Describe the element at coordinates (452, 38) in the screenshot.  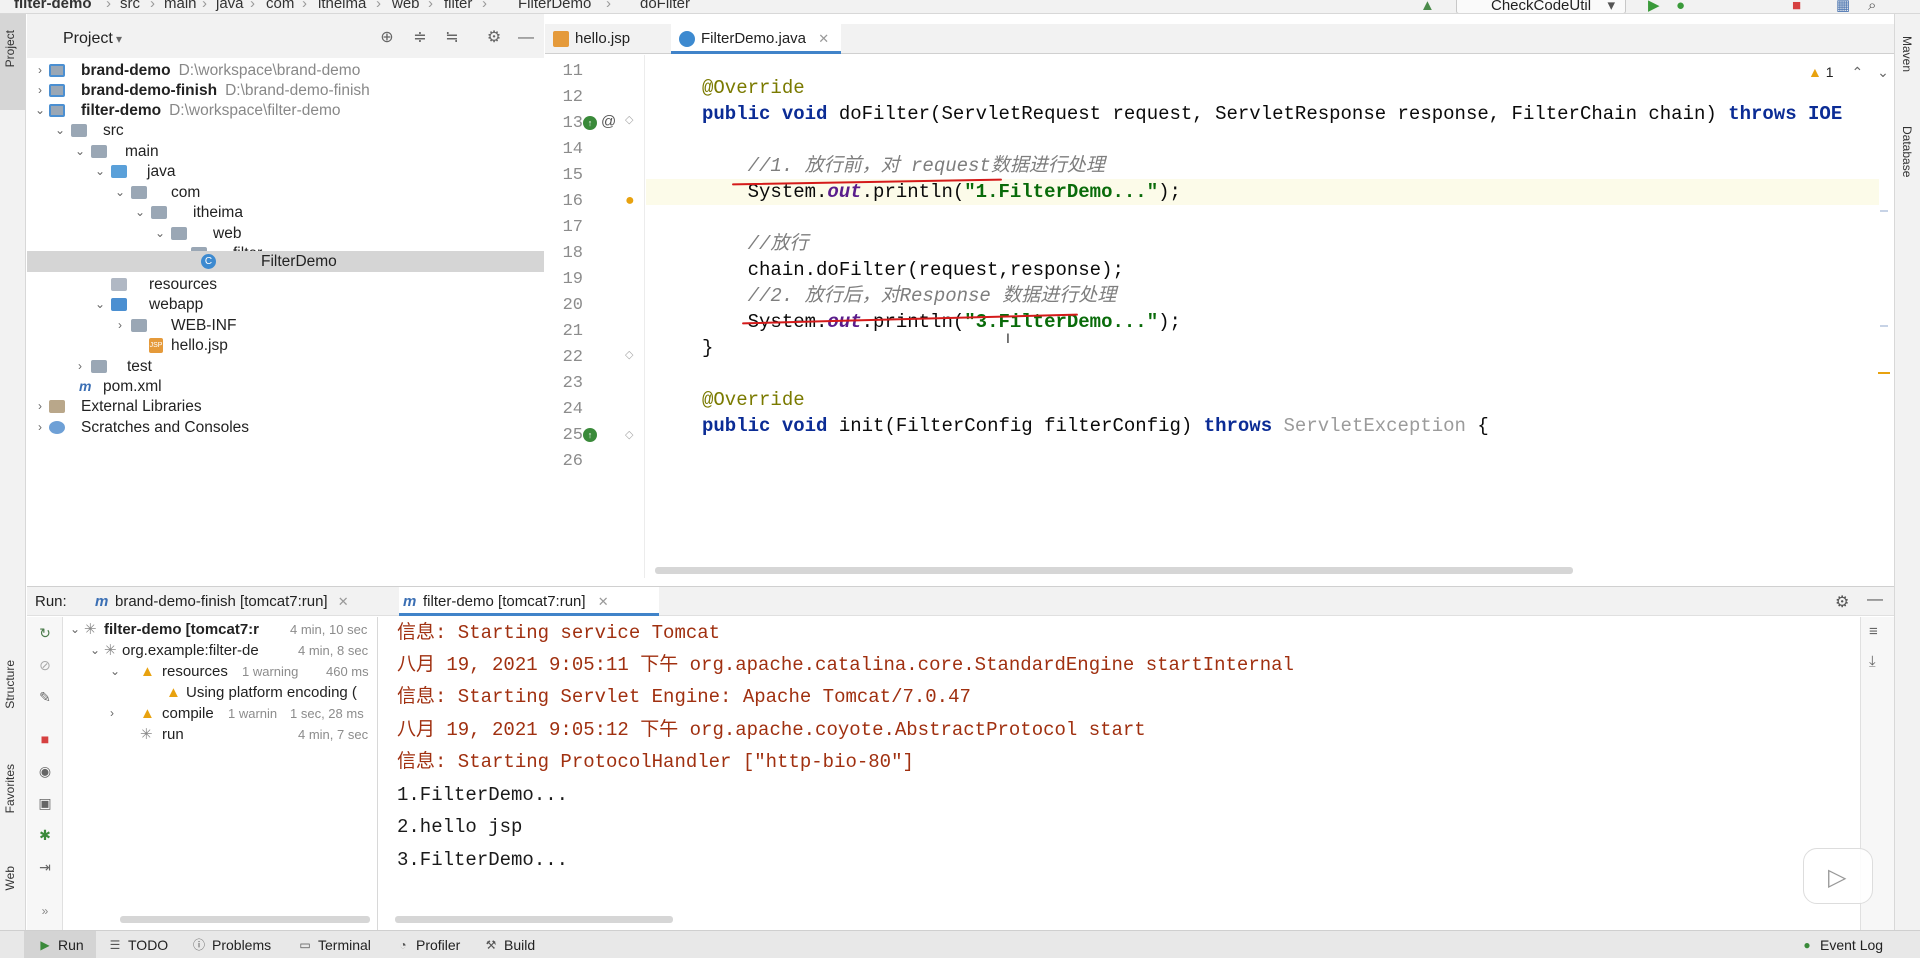
I see `collapse-all-icon: ≒` at that location.